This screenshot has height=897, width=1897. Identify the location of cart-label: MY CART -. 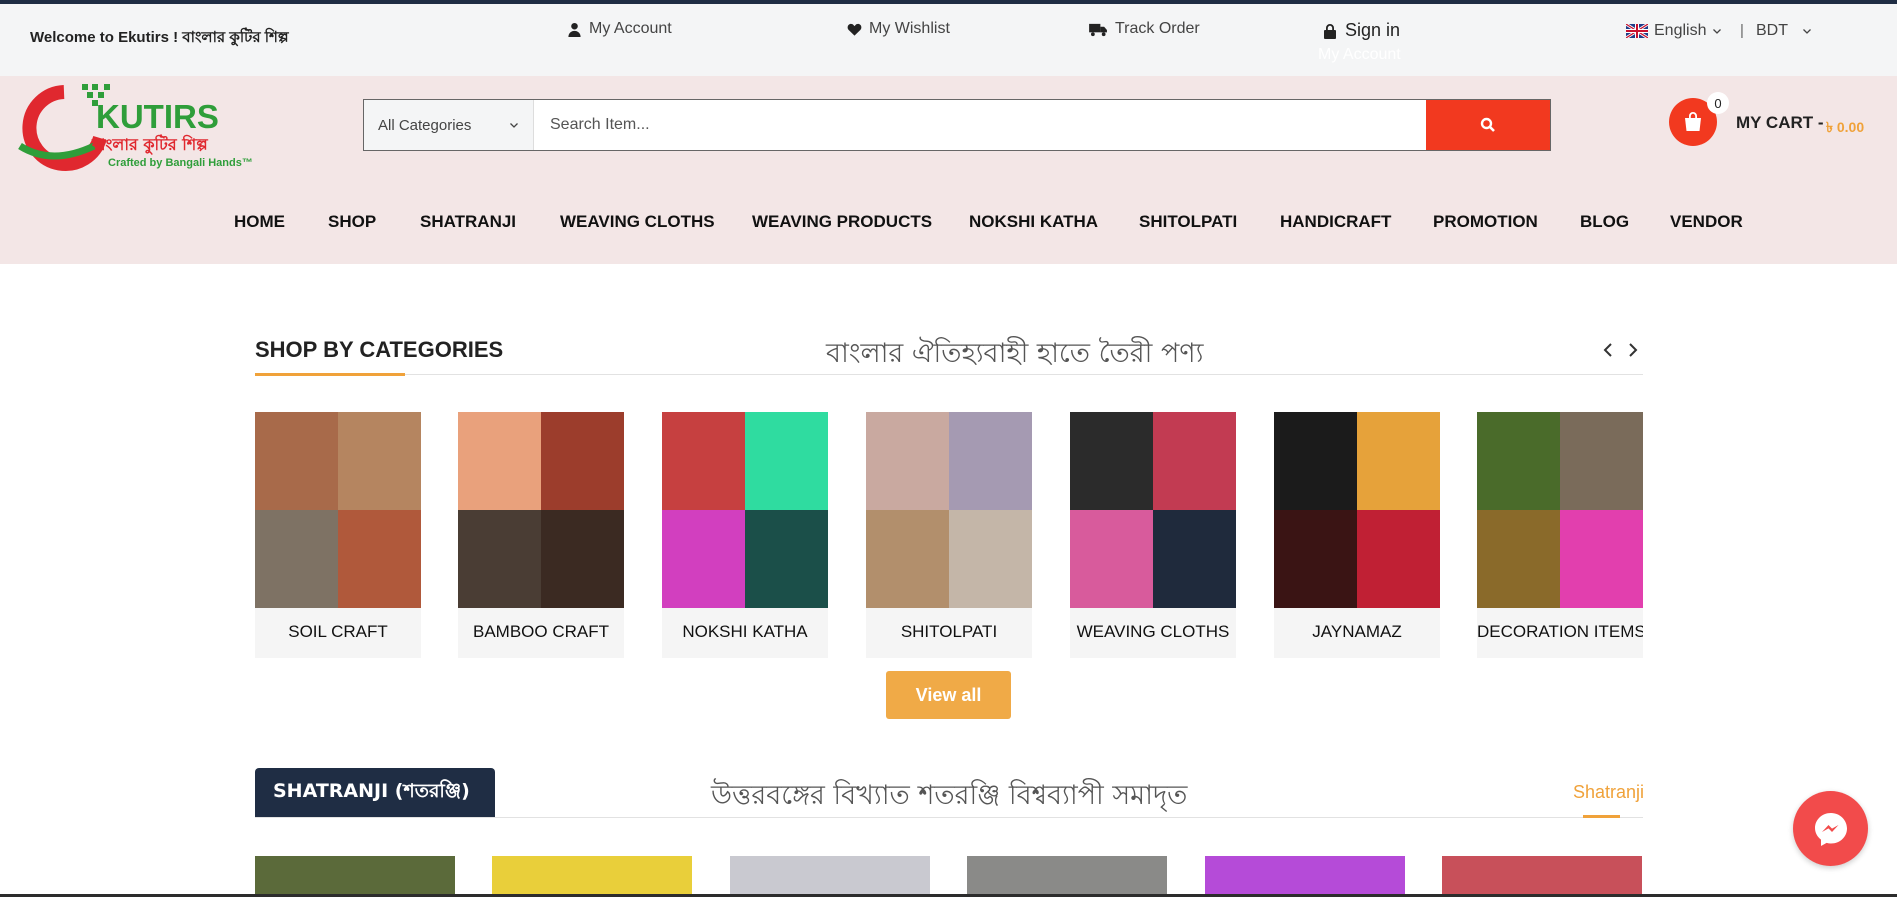
(1780, 123).